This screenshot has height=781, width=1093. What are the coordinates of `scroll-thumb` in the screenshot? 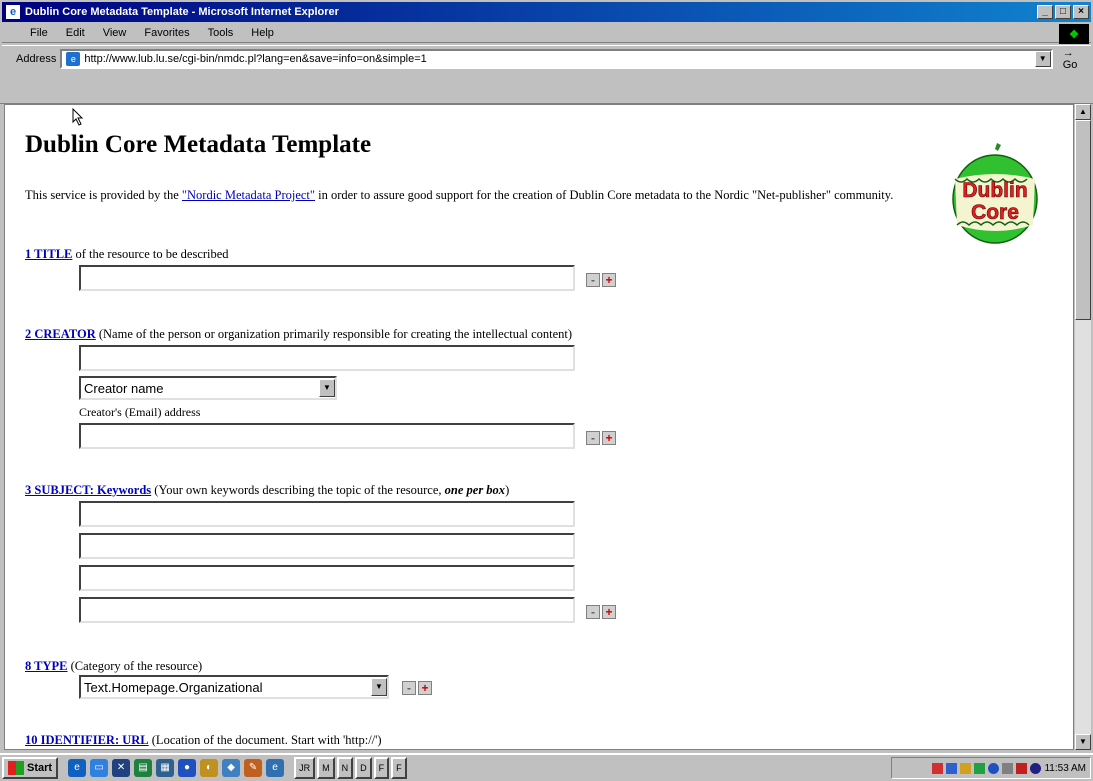 It's located at (1083, 220).